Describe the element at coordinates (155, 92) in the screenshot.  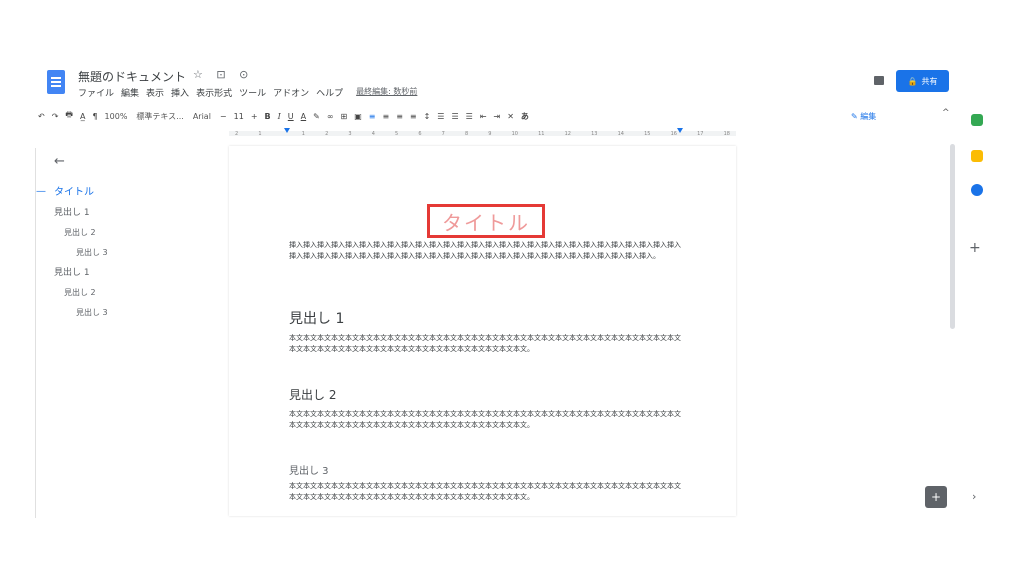
I see `menu-view: 表示` at that location.